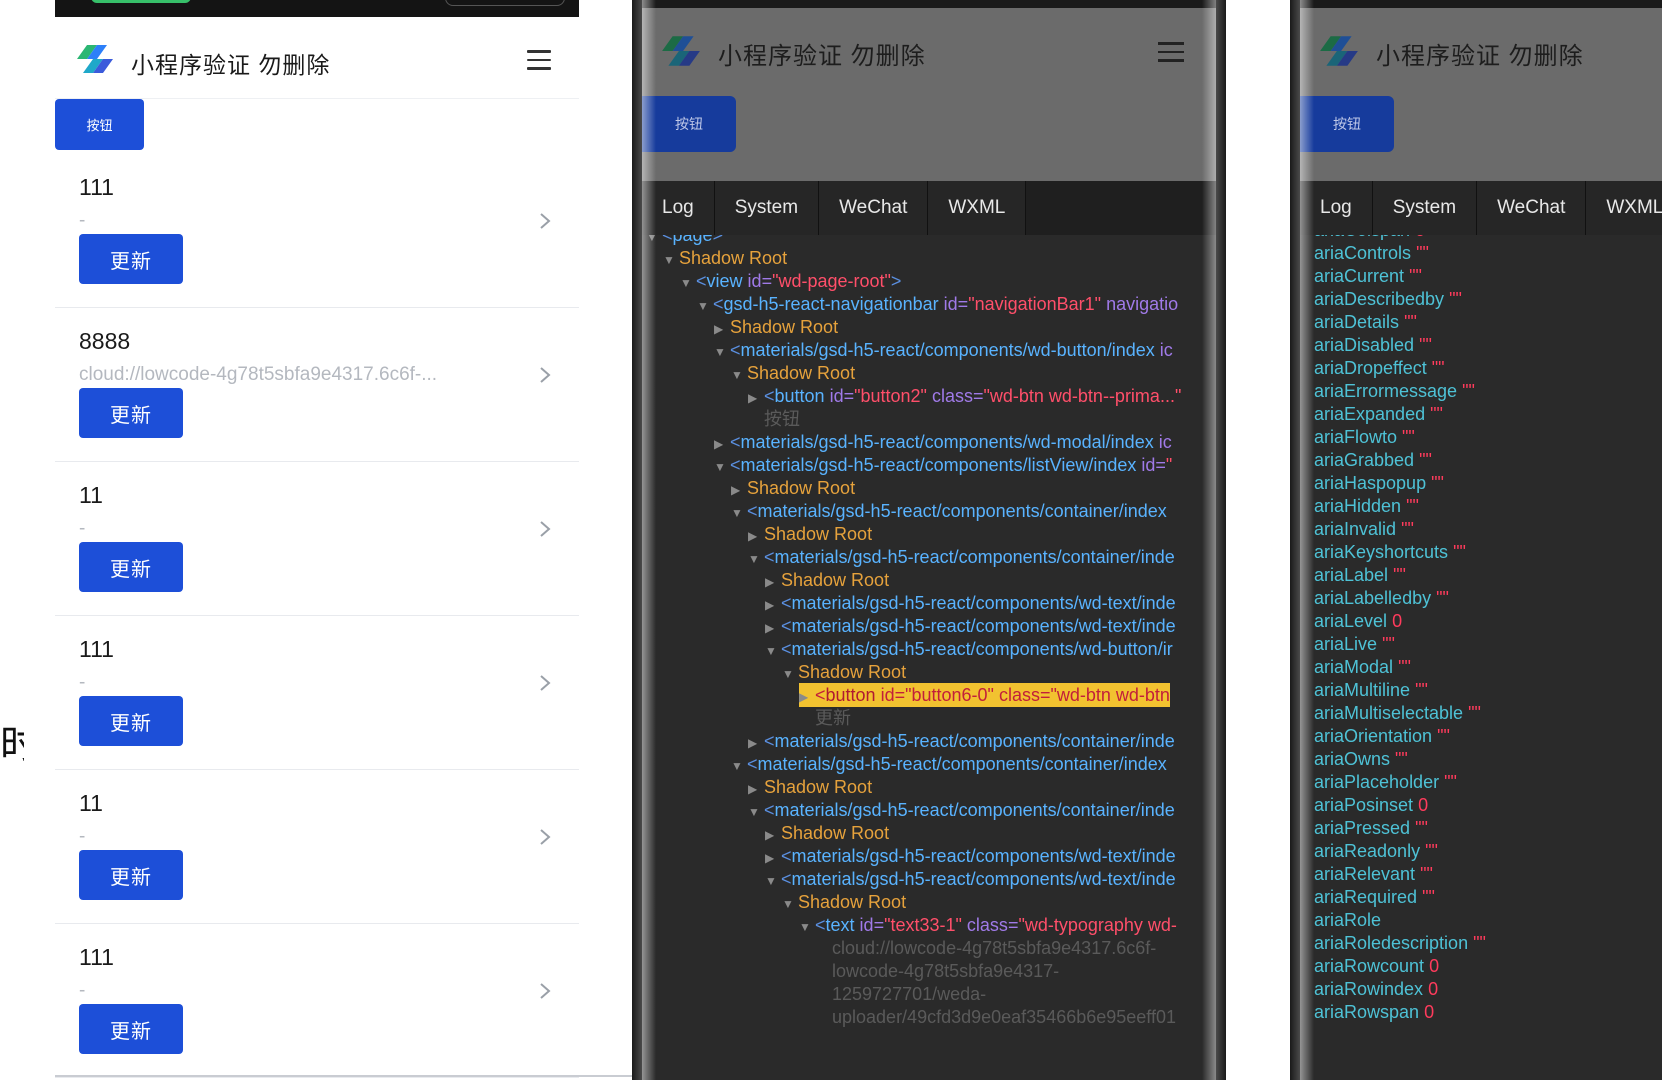 This screenshot has width=1662, height=1080. I want to click on property-row: ariaMultiline "", so click(1371, 690).